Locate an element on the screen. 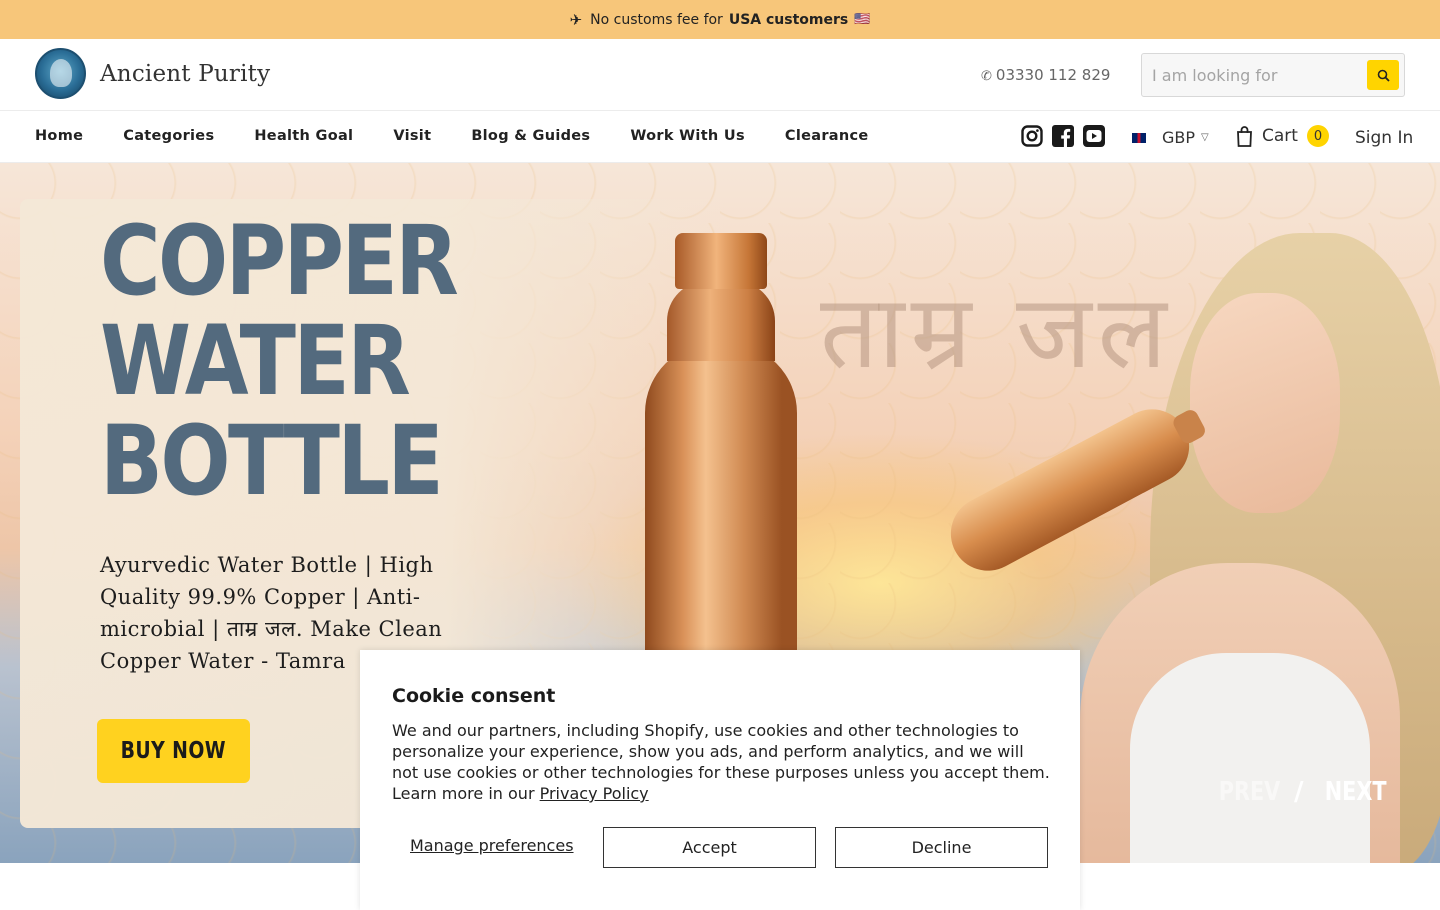 This screenshot has height=910, width=1440. nav-item-clearance: Clearance is located at coordinates (827, 136).